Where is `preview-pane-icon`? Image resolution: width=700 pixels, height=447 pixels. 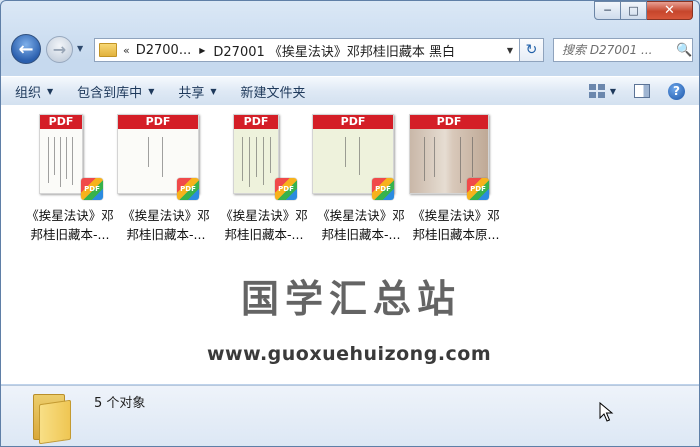 preview-pane-icon is located at coordinates (642, 91).